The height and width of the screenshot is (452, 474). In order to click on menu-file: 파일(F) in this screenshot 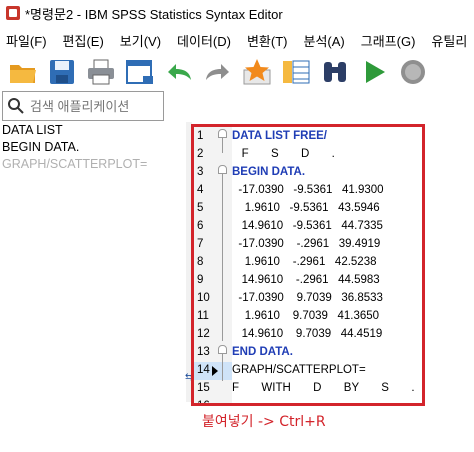, I will do `click(26, 40)`.